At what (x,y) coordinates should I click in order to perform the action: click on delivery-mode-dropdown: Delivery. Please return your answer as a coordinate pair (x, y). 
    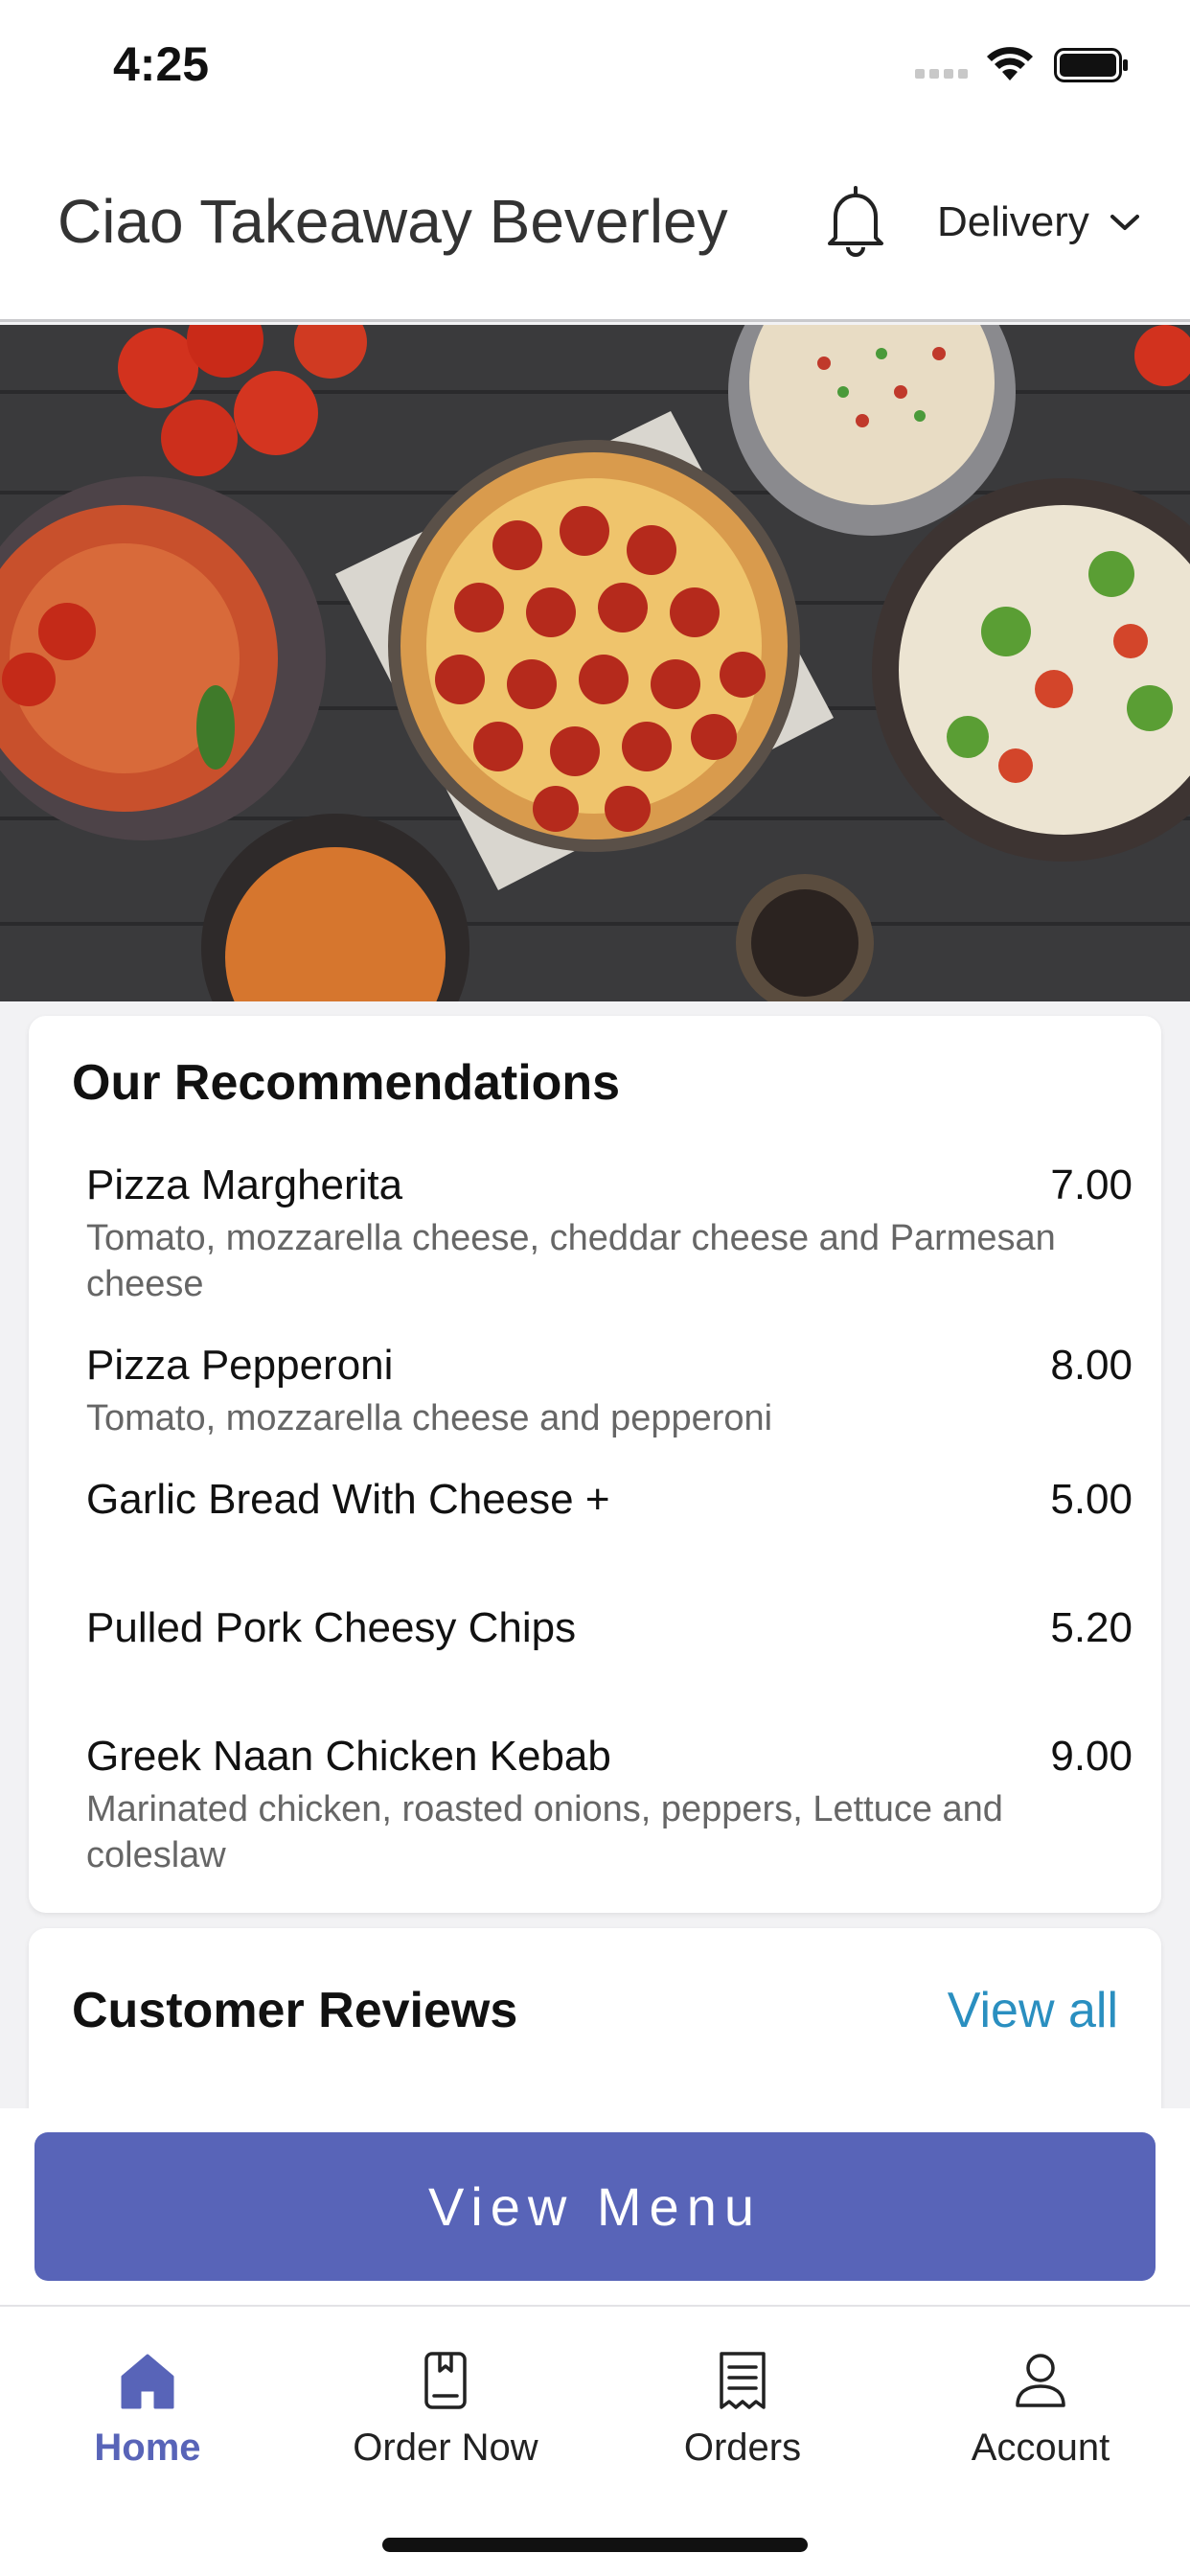
    Looking at the image, I should click on (1038, 222).